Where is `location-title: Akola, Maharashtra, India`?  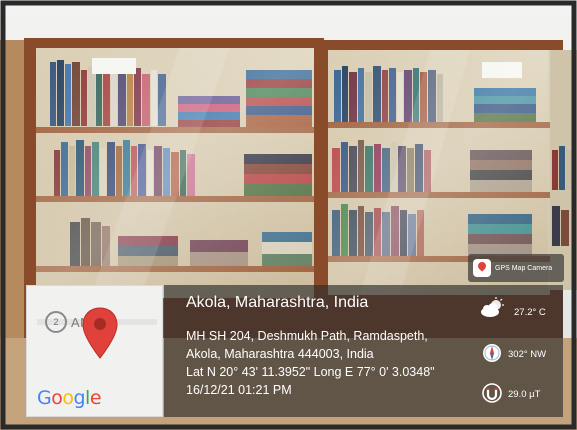 location-title: Akola, Maharashtra, India is located at coordinates (277, 302).